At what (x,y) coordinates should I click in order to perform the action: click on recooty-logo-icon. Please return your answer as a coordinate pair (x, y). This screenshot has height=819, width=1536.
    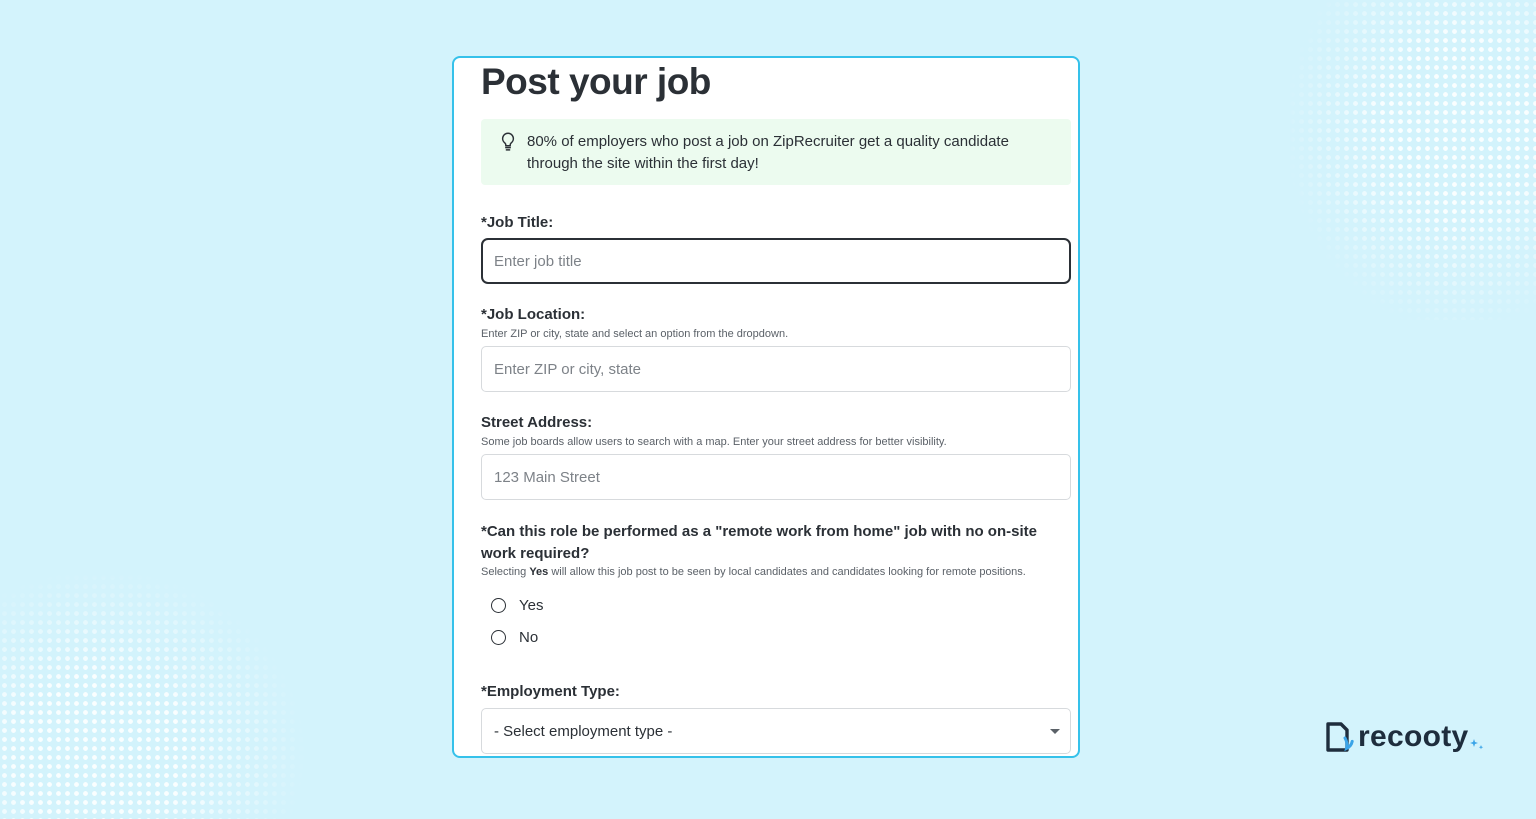
    Looking at the image, I should click on (1340, 737).